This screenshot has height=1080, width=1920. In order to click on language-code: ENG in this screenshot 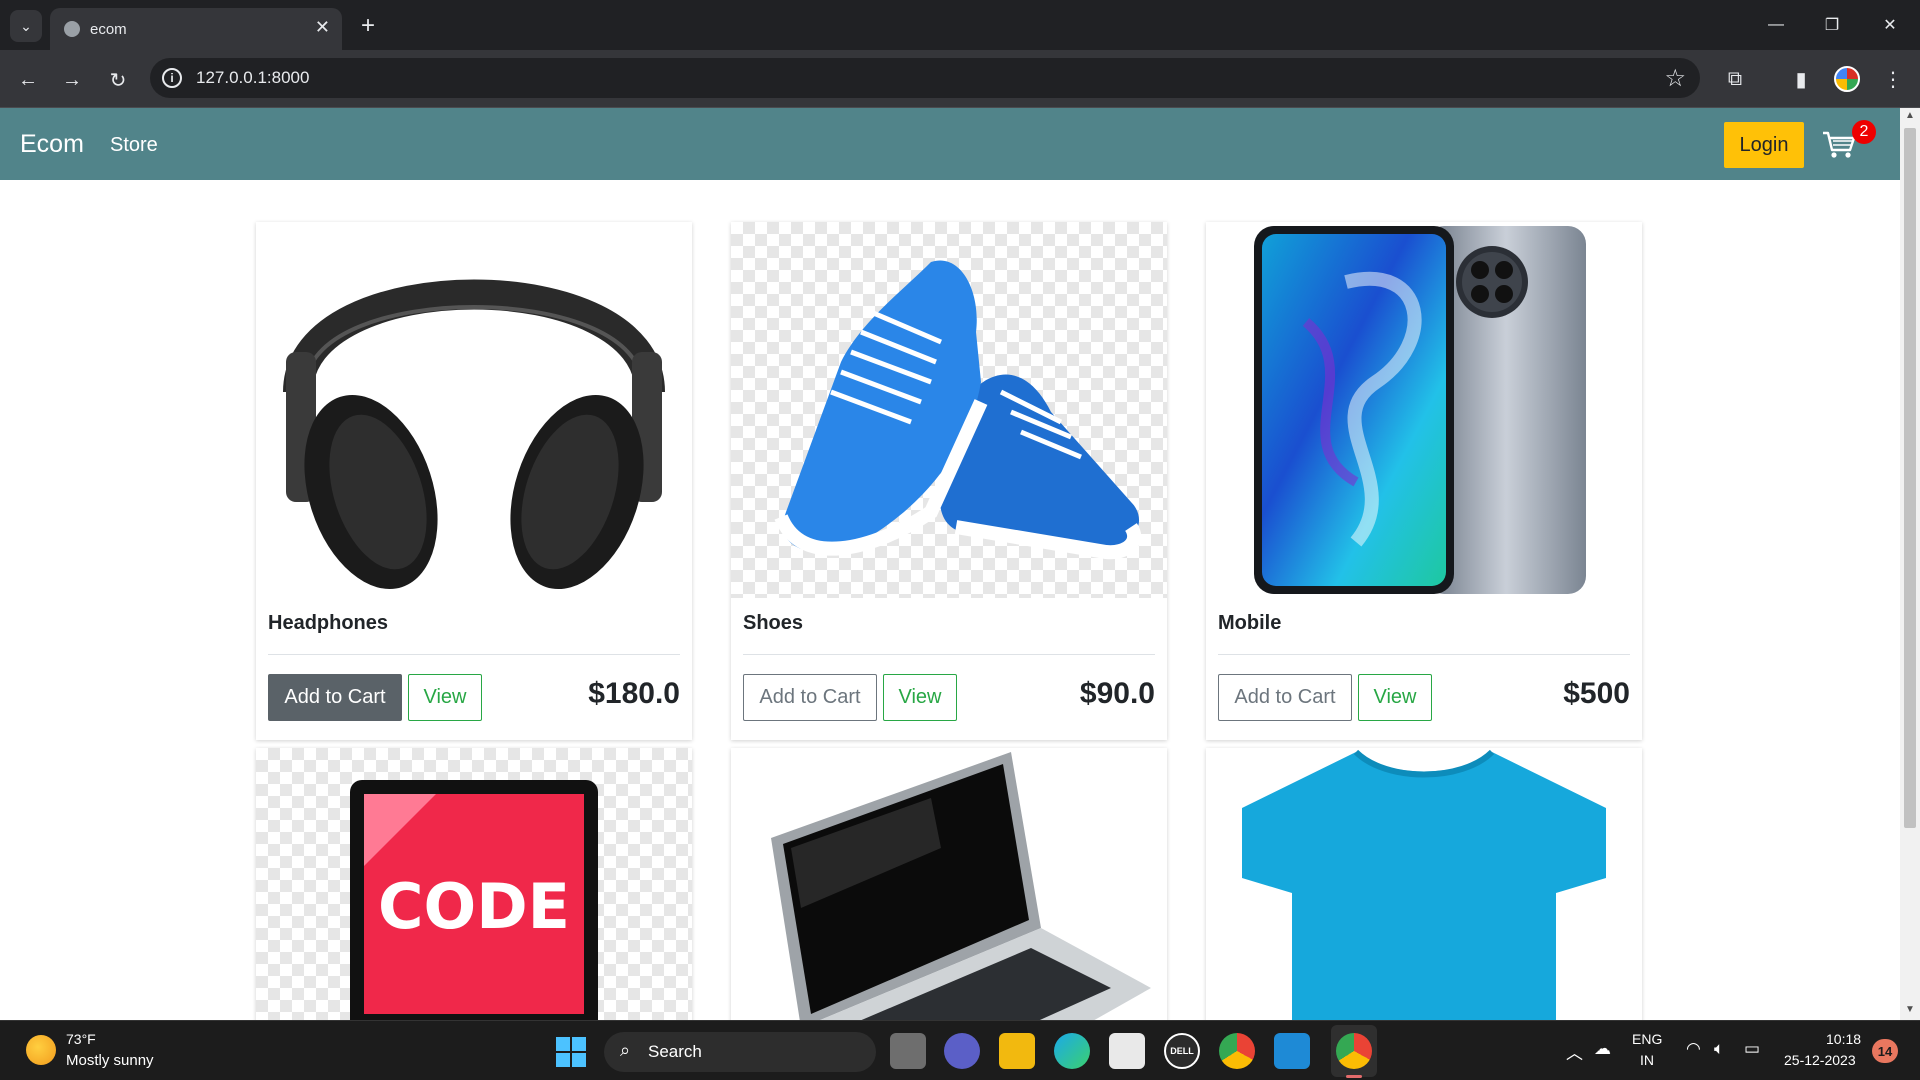, I will do `click(1647, 1039)`.